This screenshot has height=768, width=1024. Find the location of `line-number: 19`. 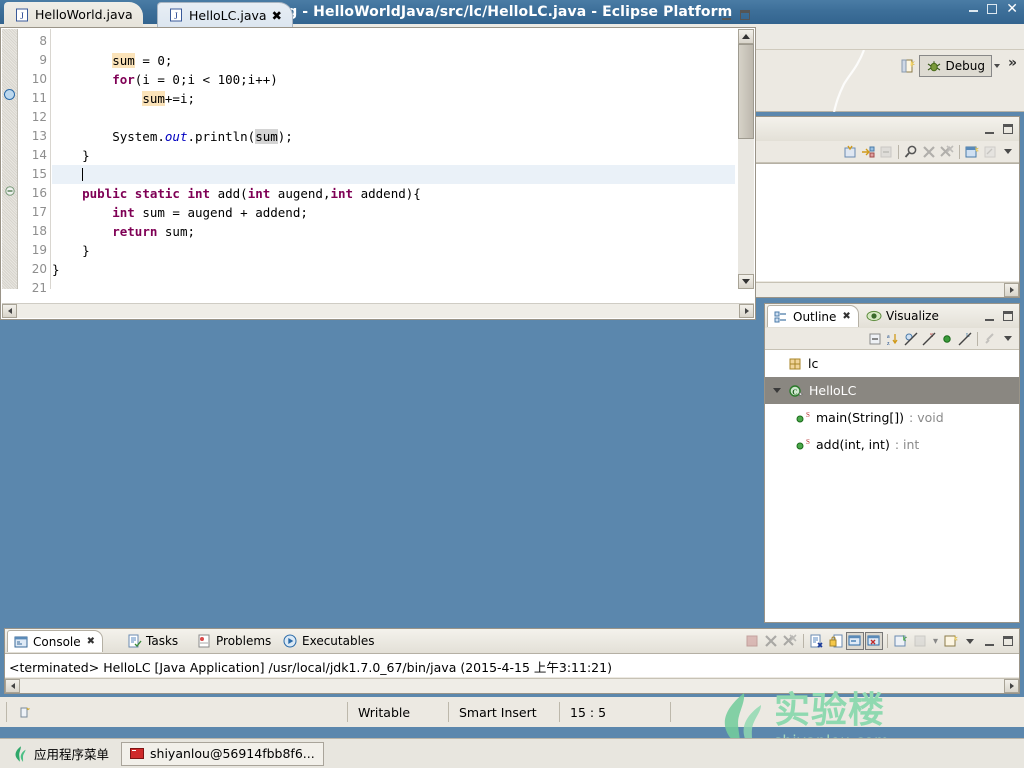

line-number: 19 is located at coordinates (39, 250).